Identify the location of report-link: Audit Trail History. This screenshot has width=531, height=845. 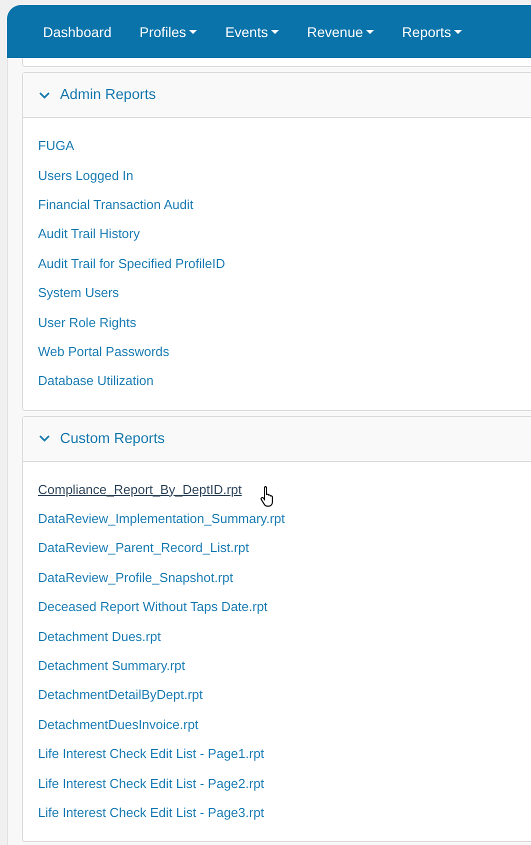
(89, 234).